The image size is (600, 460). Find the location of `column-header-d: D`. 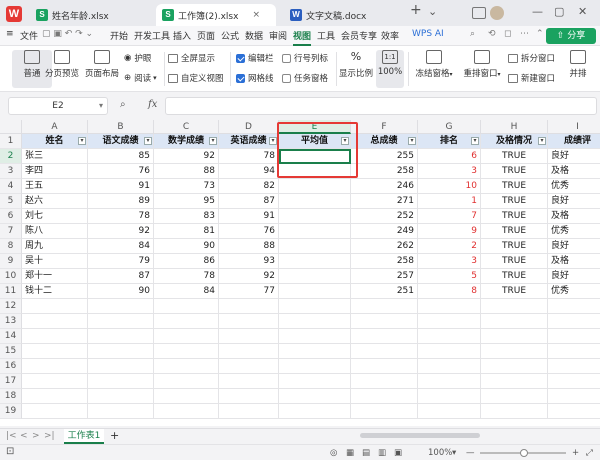

column-header-d: D is located at coordinates (249, 127).